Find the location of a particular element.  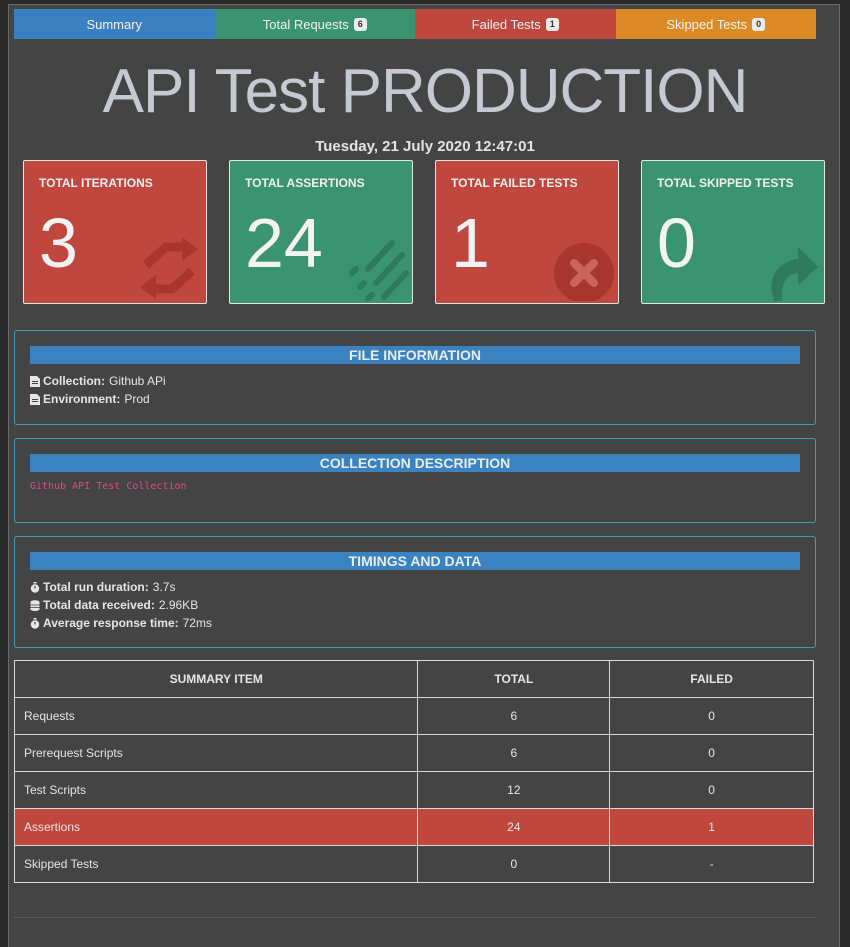

card-label: TOTAL FAILED TESTS is located at coordinates (514, 183).